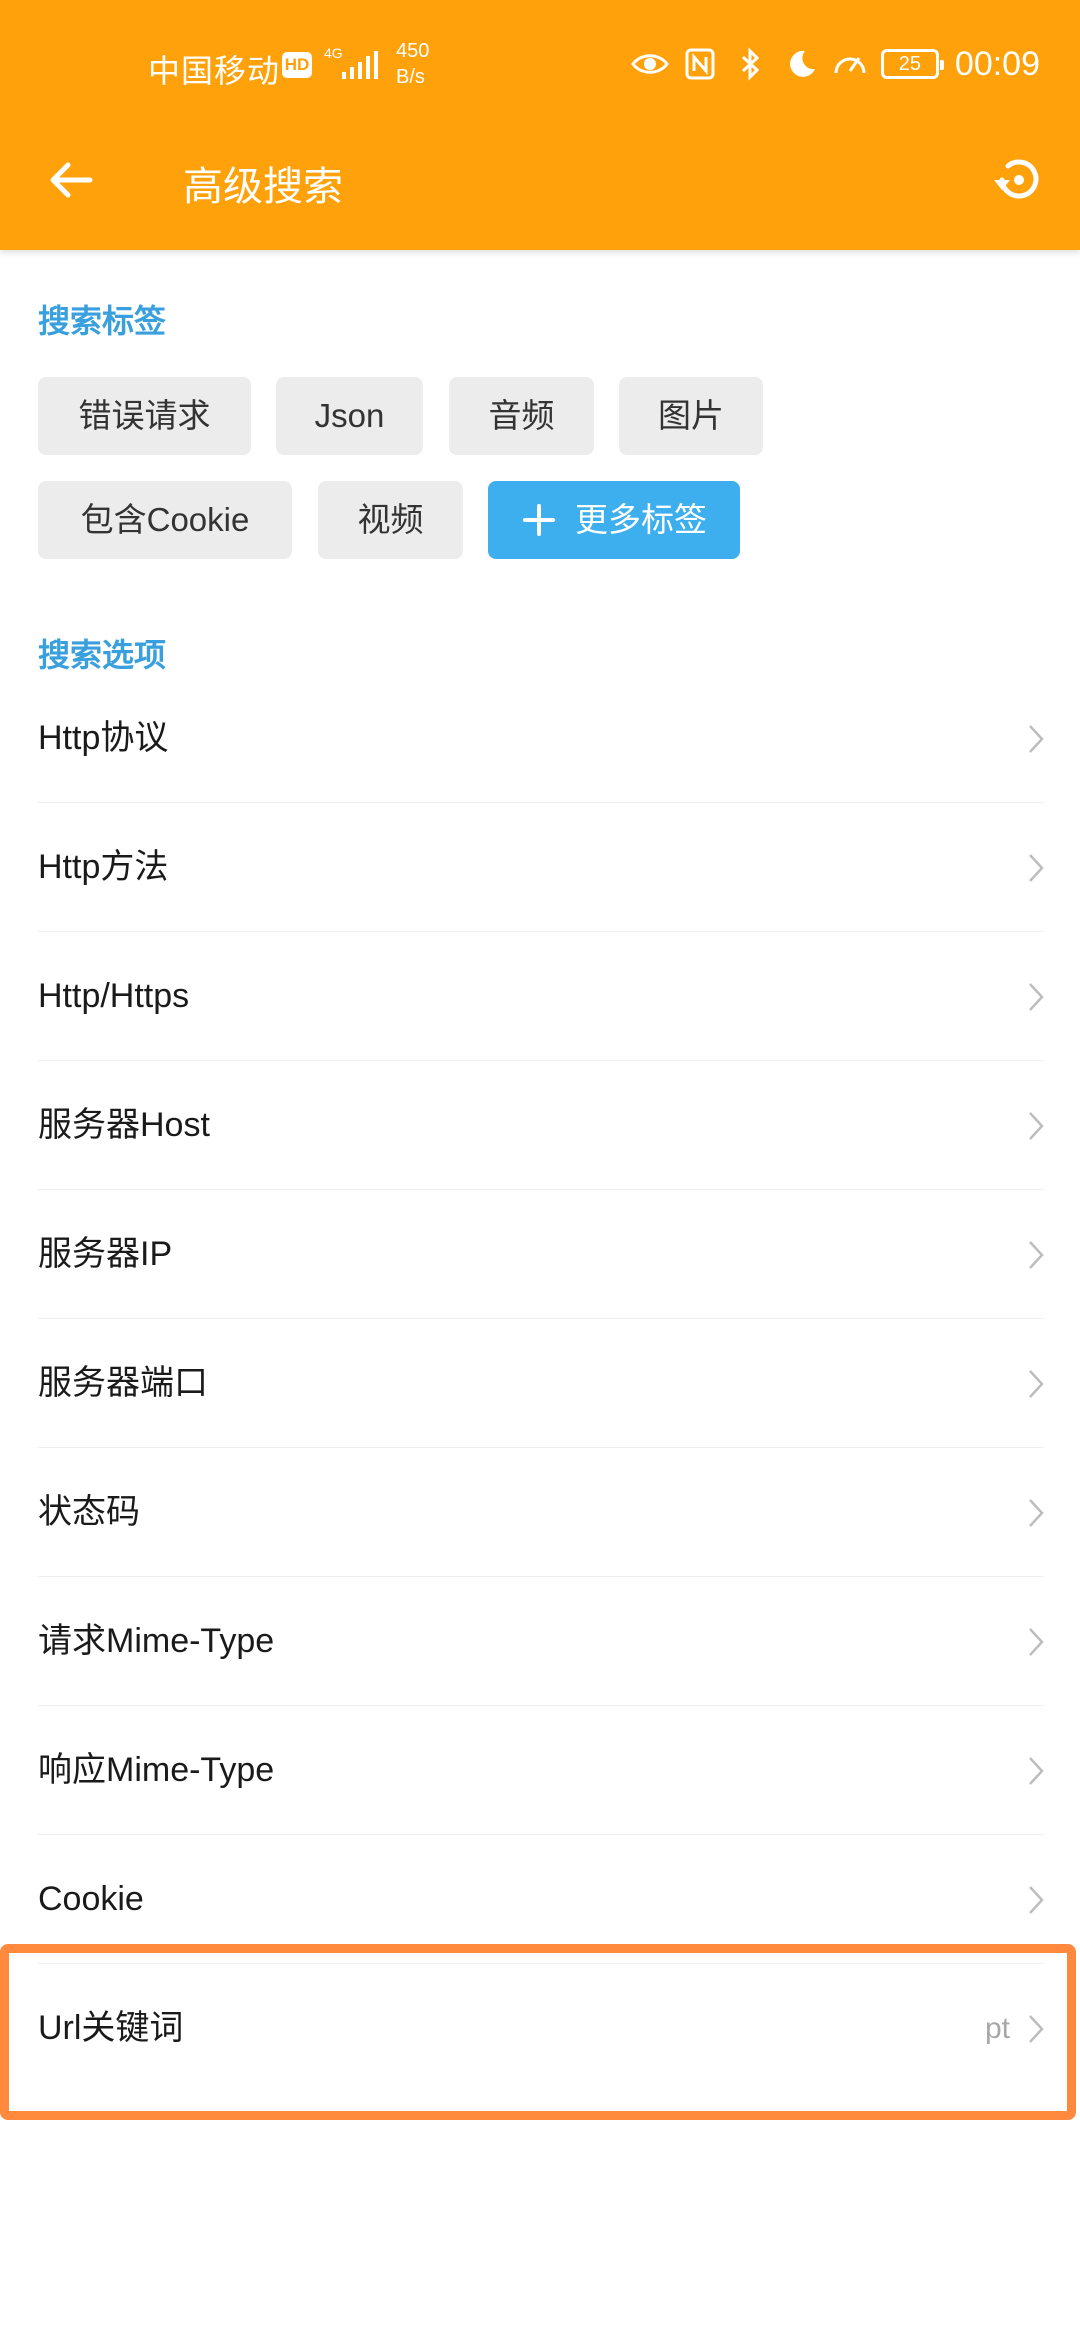  Describe the element at coordinates (997, 2028) in the screenshot. I see `option-value: pt` at that location.